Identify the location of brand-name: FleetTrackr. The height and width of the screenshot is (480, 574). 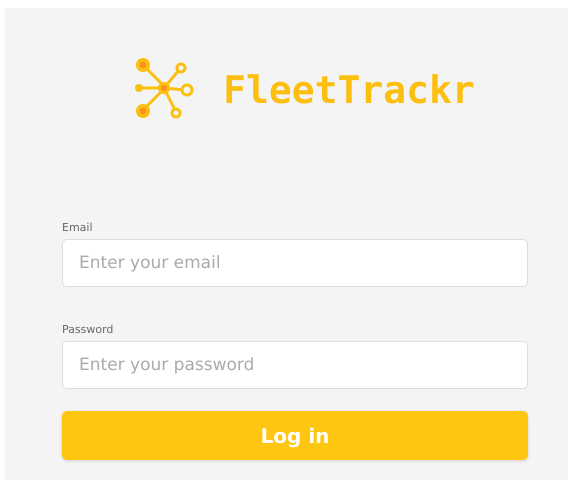
(349, 90).